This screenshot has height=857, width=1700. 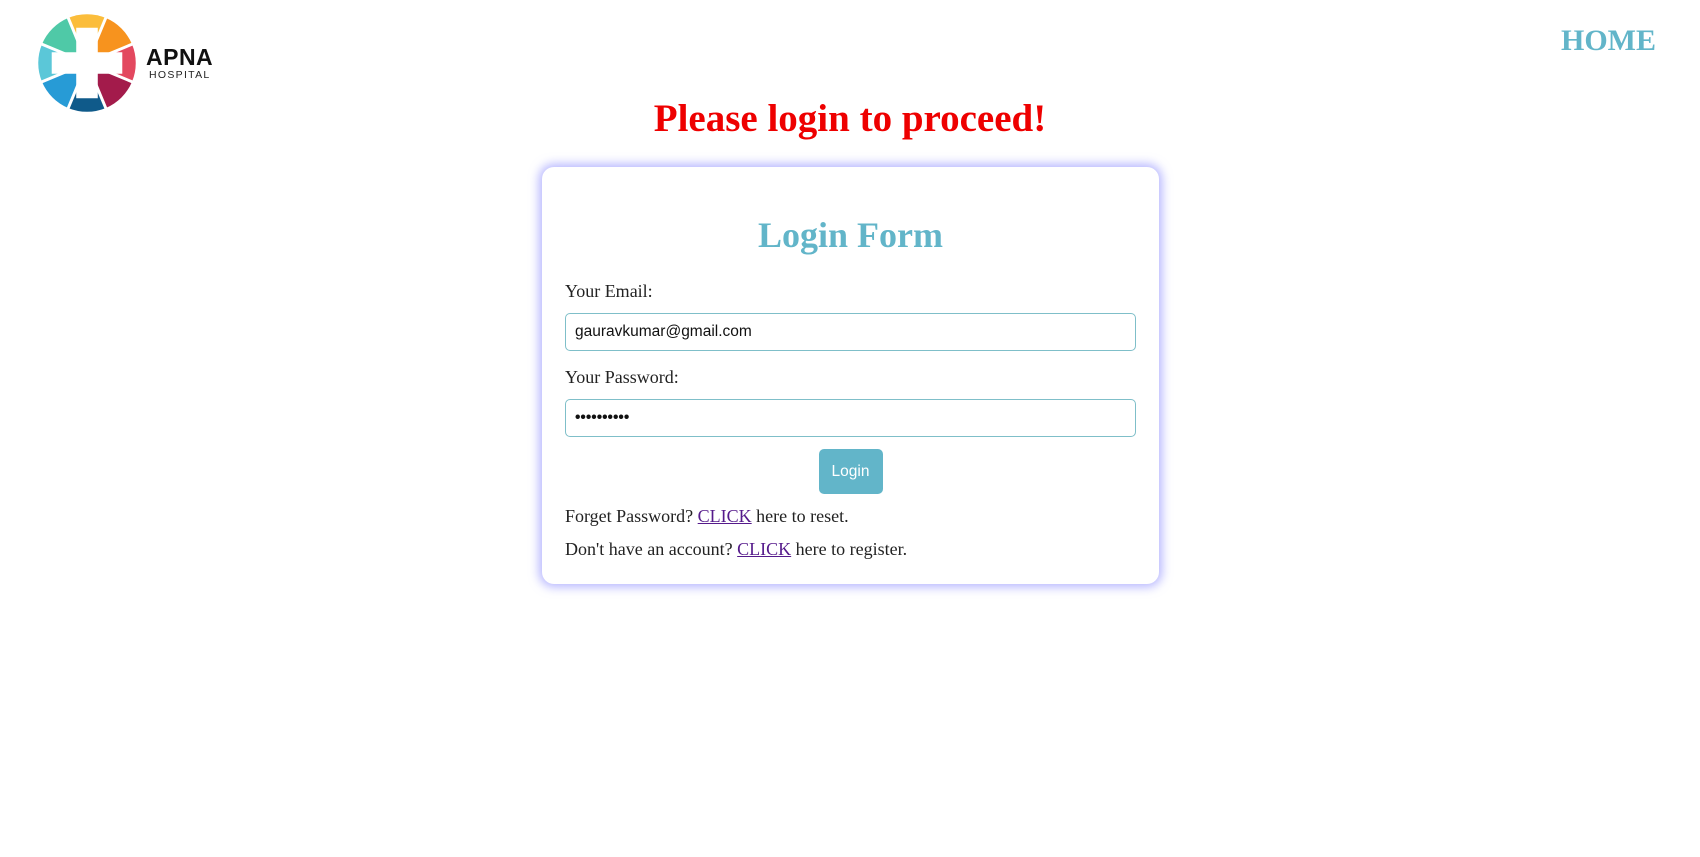 What do you see at coordinates (764, 549) in the screenshot?
I see `register-link: CLICK` at bounding box center [764, 549].